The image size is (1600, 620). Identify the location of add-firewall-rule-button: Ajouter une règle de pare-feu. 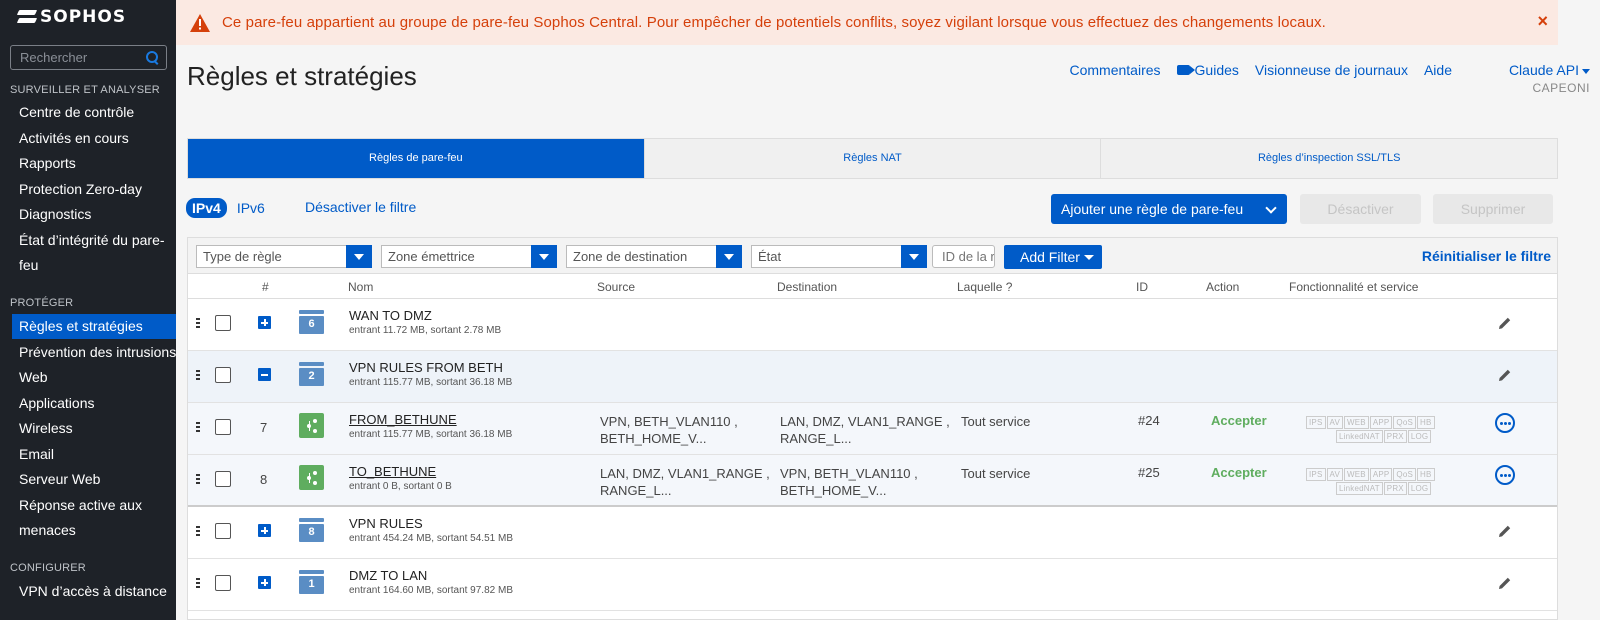
(1169, 209).